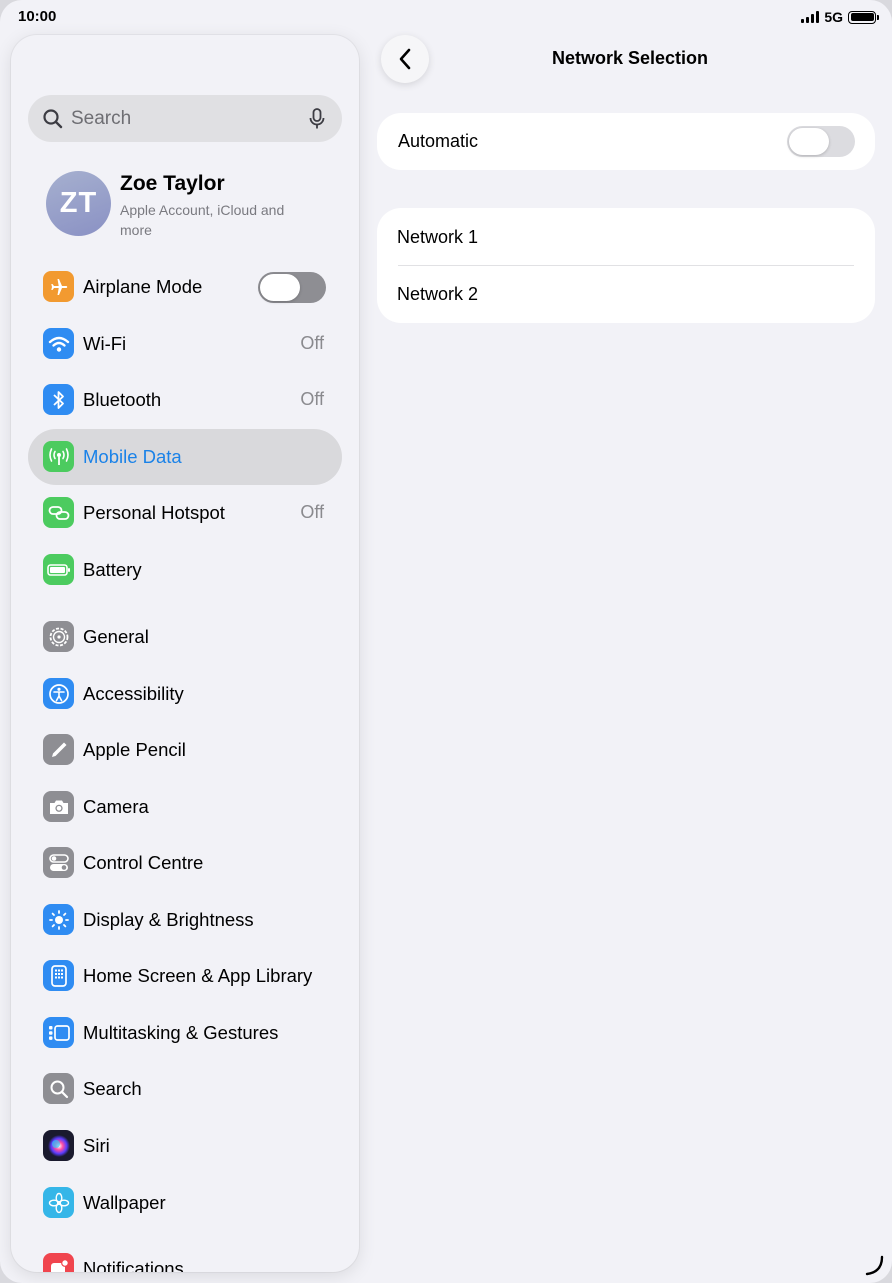 The image size is (892, 1283). Describe the element at coordinates (626, 141) in the screenshot. I see `automatic-card: Automatic` at that location.